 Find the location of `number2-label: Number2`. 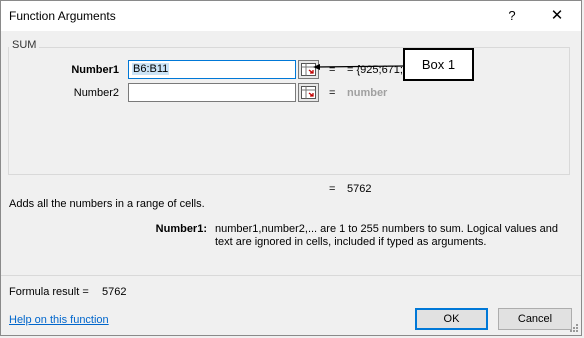

number2-label: Number2 is located at coordinates (96, 93).